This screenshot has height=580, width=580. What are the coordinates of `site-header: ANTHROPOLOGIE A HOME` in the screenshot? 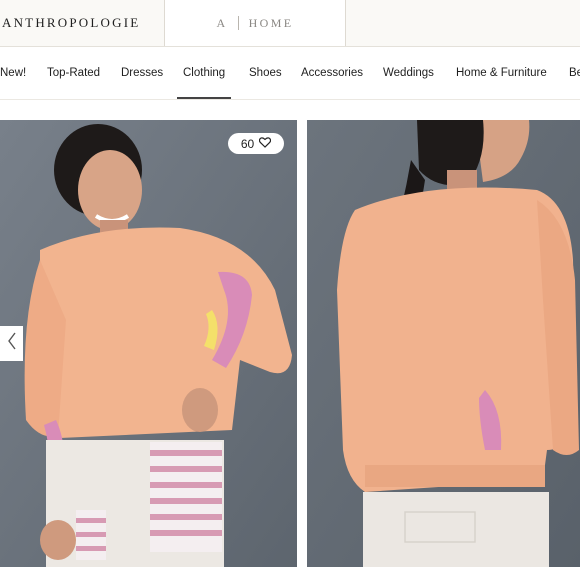 It's located at (290, 23).